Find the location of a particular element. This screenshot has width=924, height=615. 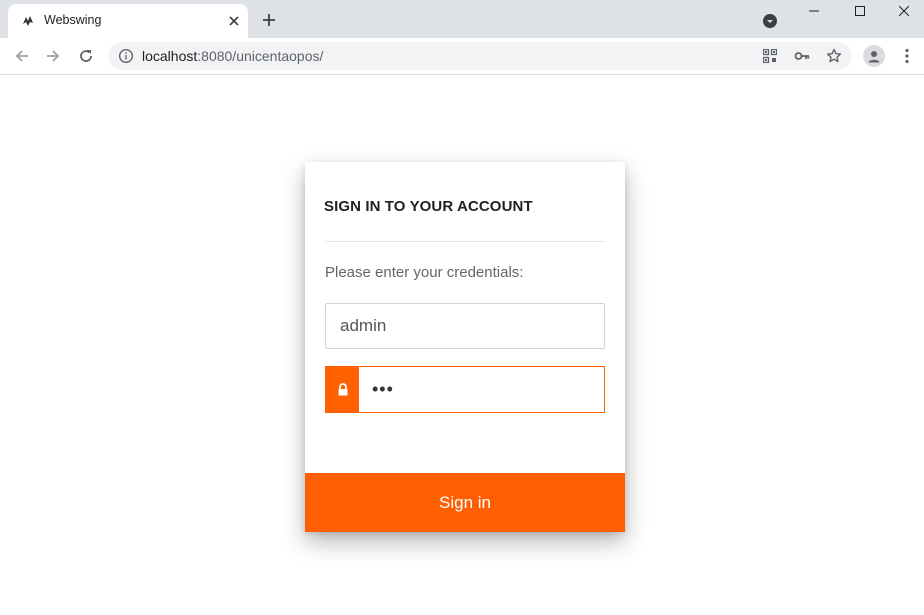

tab-title: Webswing is located at coordinates (73, 20).